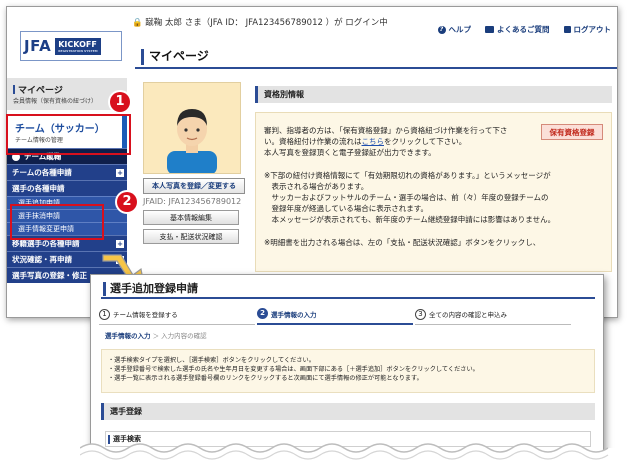 This screenshot has height=473, width=630. I want to click on page-title: マイページ, so click(376, 56).